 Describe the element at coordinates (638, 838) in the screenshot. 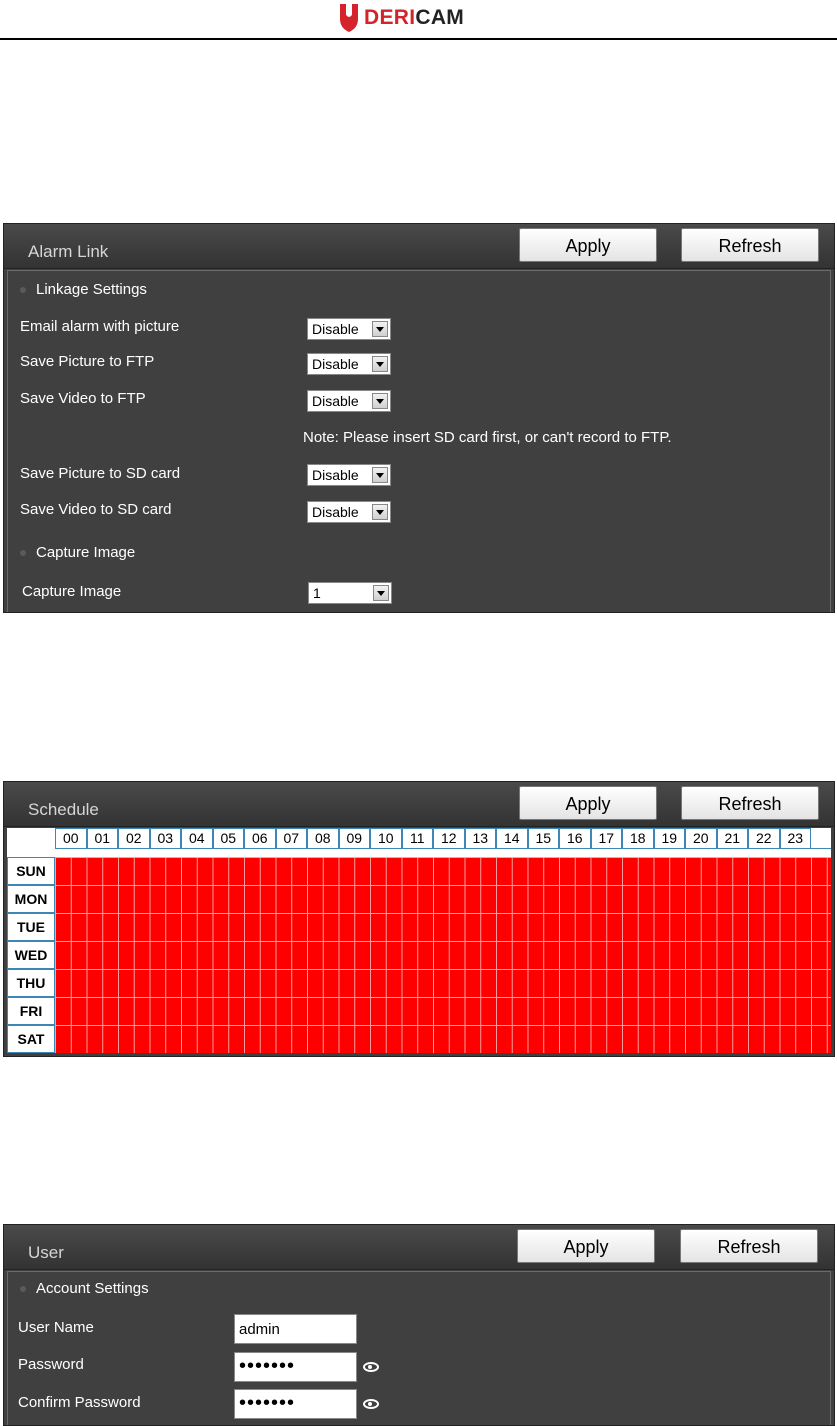

I see `hour-header-cell: 18` at that location.